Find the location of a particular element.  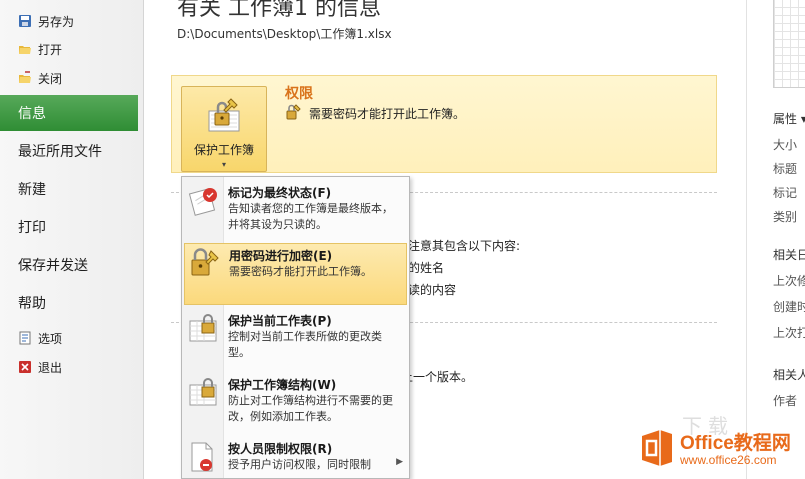

menu-item-title: 按人员限制权限(R) is located at coordinates (280, 449).